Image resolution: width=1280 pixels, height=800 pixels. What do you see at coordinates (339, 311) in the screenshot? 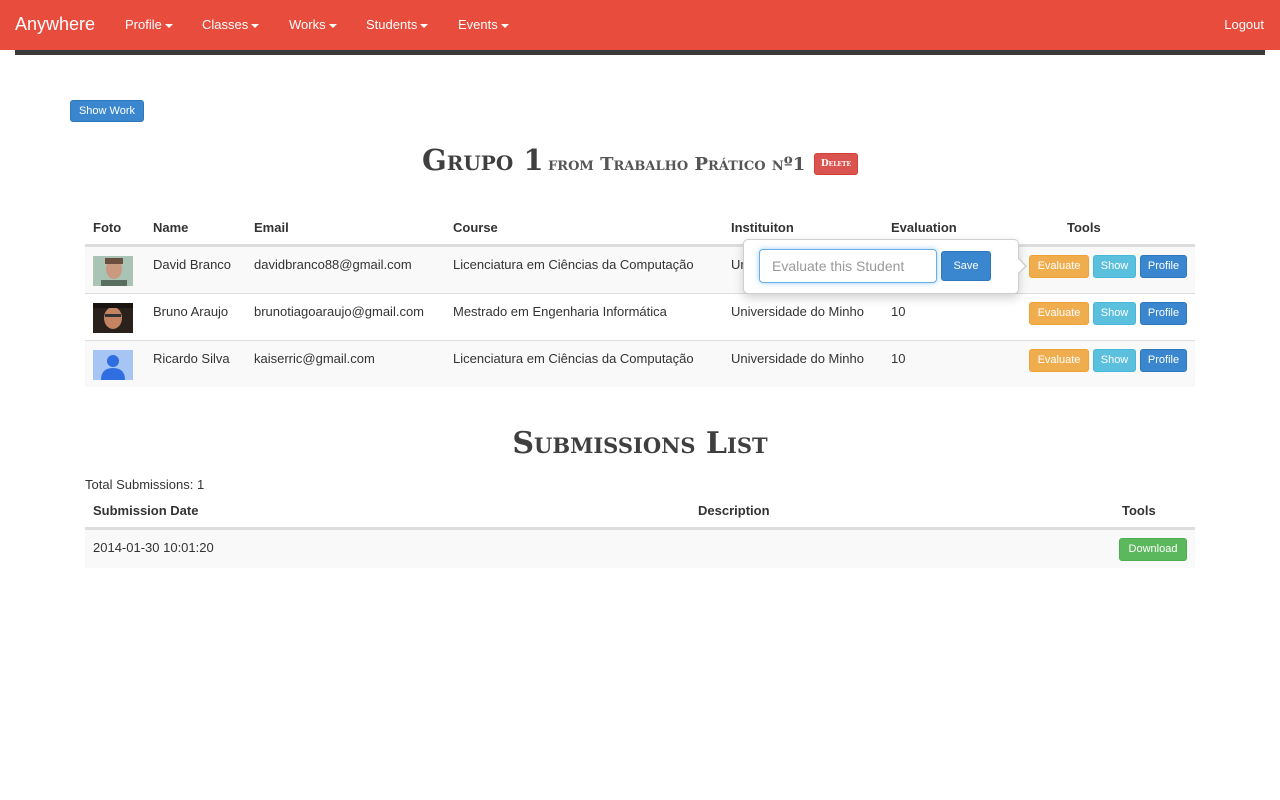
I see `student-email: brunotiagoaraujo@gmail.com` at bounding box center [339, 311].